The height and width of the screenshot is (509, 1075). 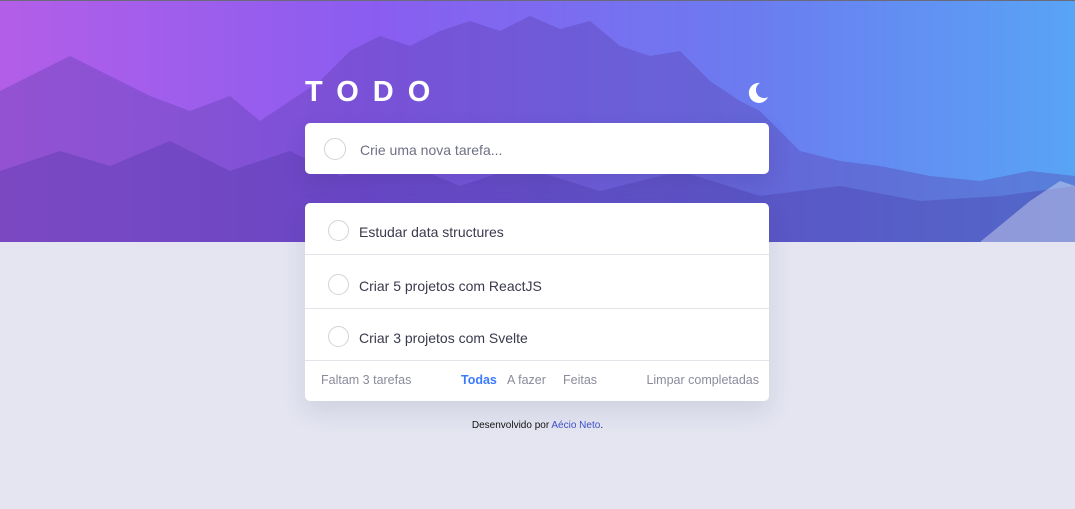 I want to click on list-item: Criar 5 projetos com ReactJS, so click(x=537, y=283).